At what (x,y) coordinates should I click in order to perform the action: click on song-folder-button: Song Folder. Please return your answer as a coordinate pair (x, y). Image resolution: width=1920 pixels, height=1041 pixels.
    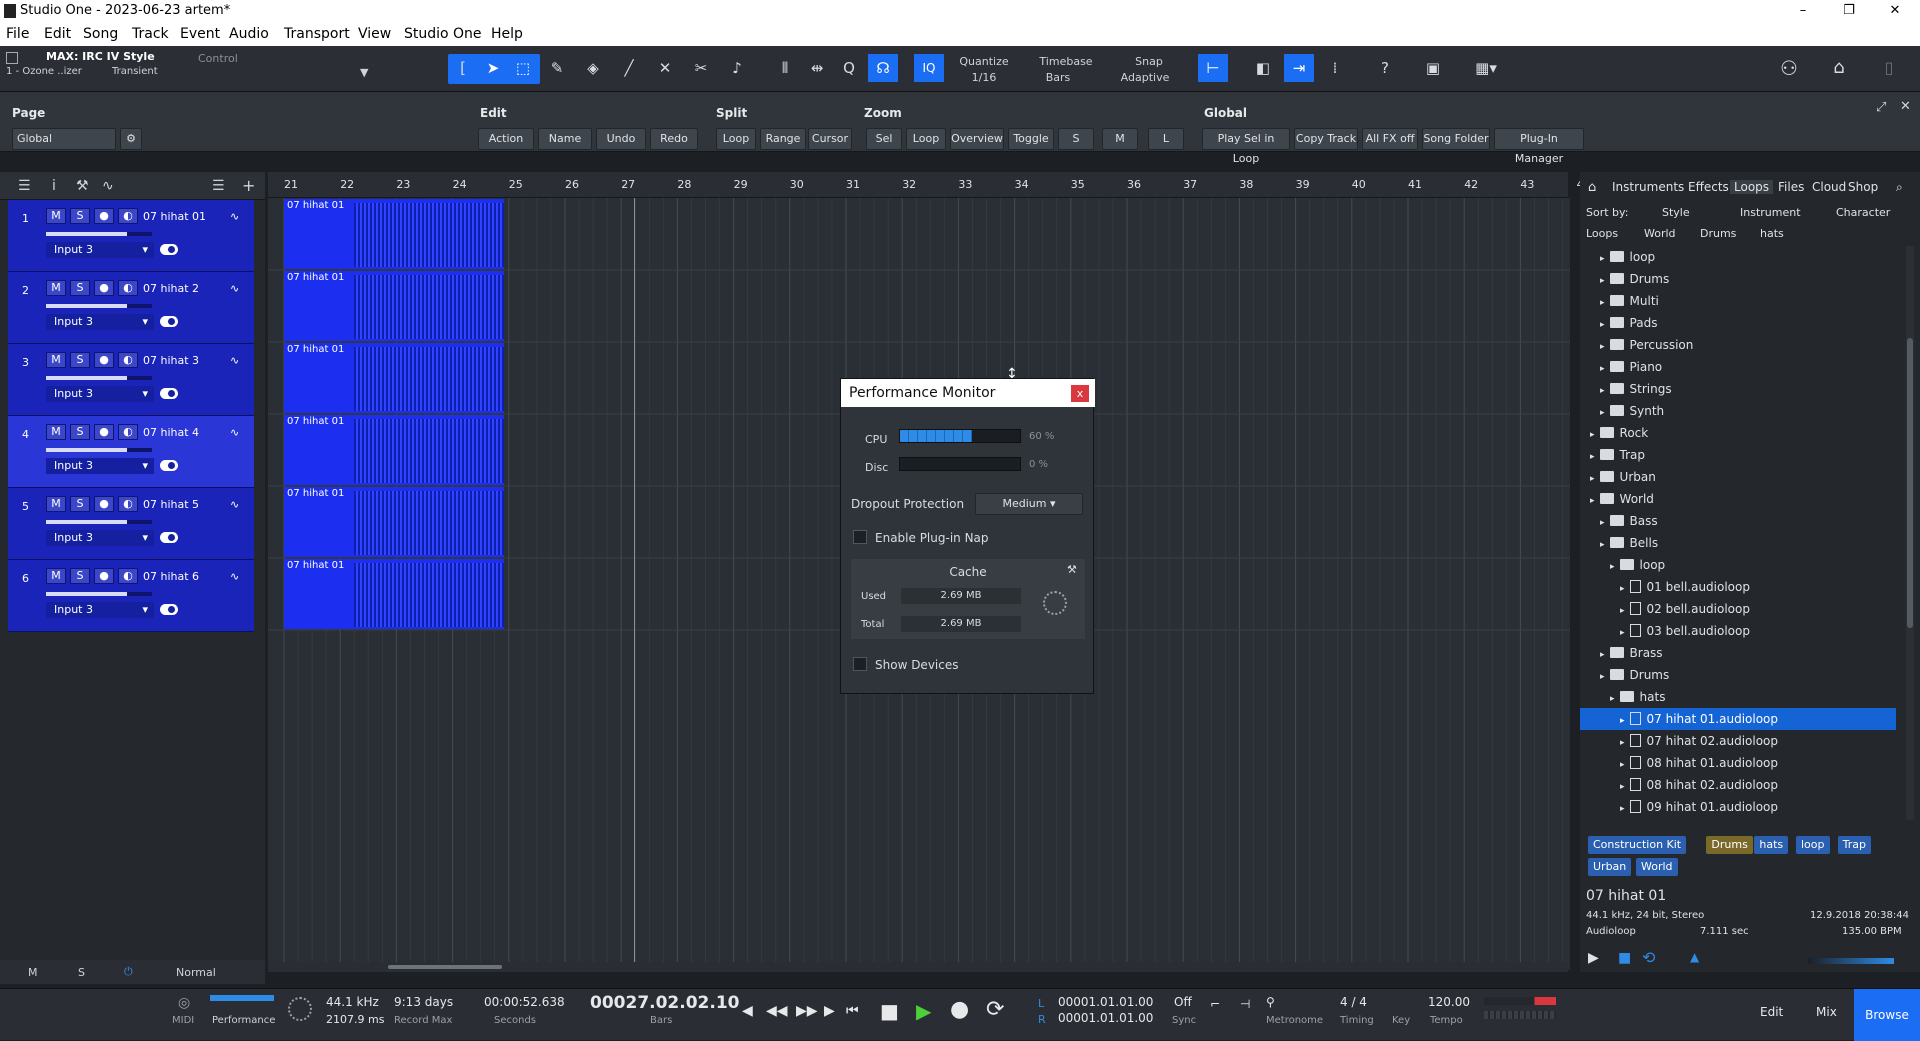
    Looking at the image, I should click on (1456, 139).